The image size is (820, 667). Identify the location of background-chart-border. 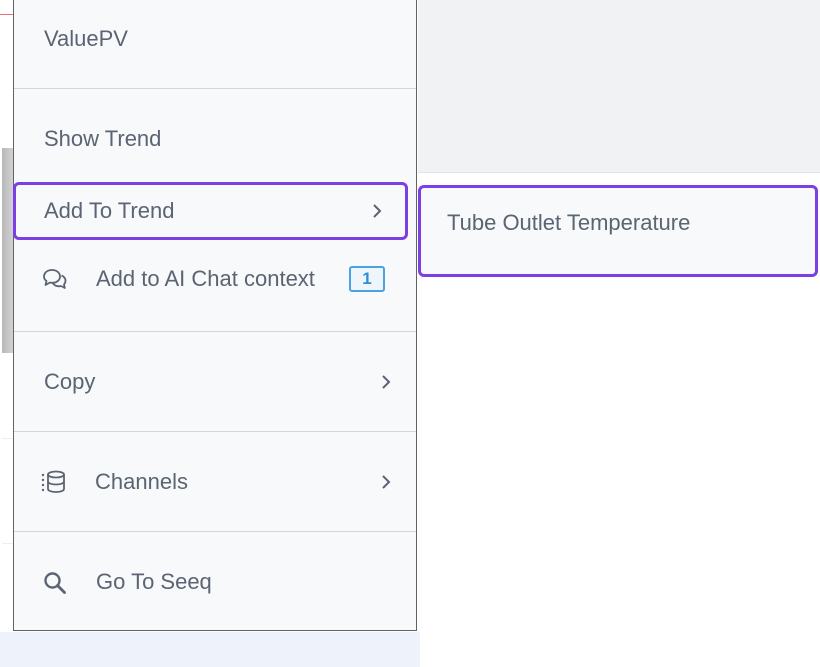
(619, 172).